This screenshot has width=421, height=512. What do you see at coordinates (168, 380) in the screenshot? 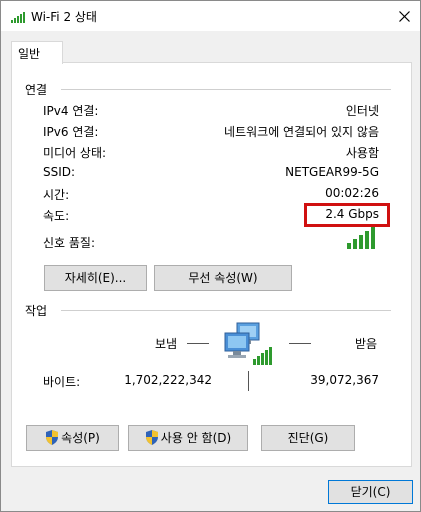
I see `sent-bytes-value: 1,702,222,342` at bounding box center [168, 380].